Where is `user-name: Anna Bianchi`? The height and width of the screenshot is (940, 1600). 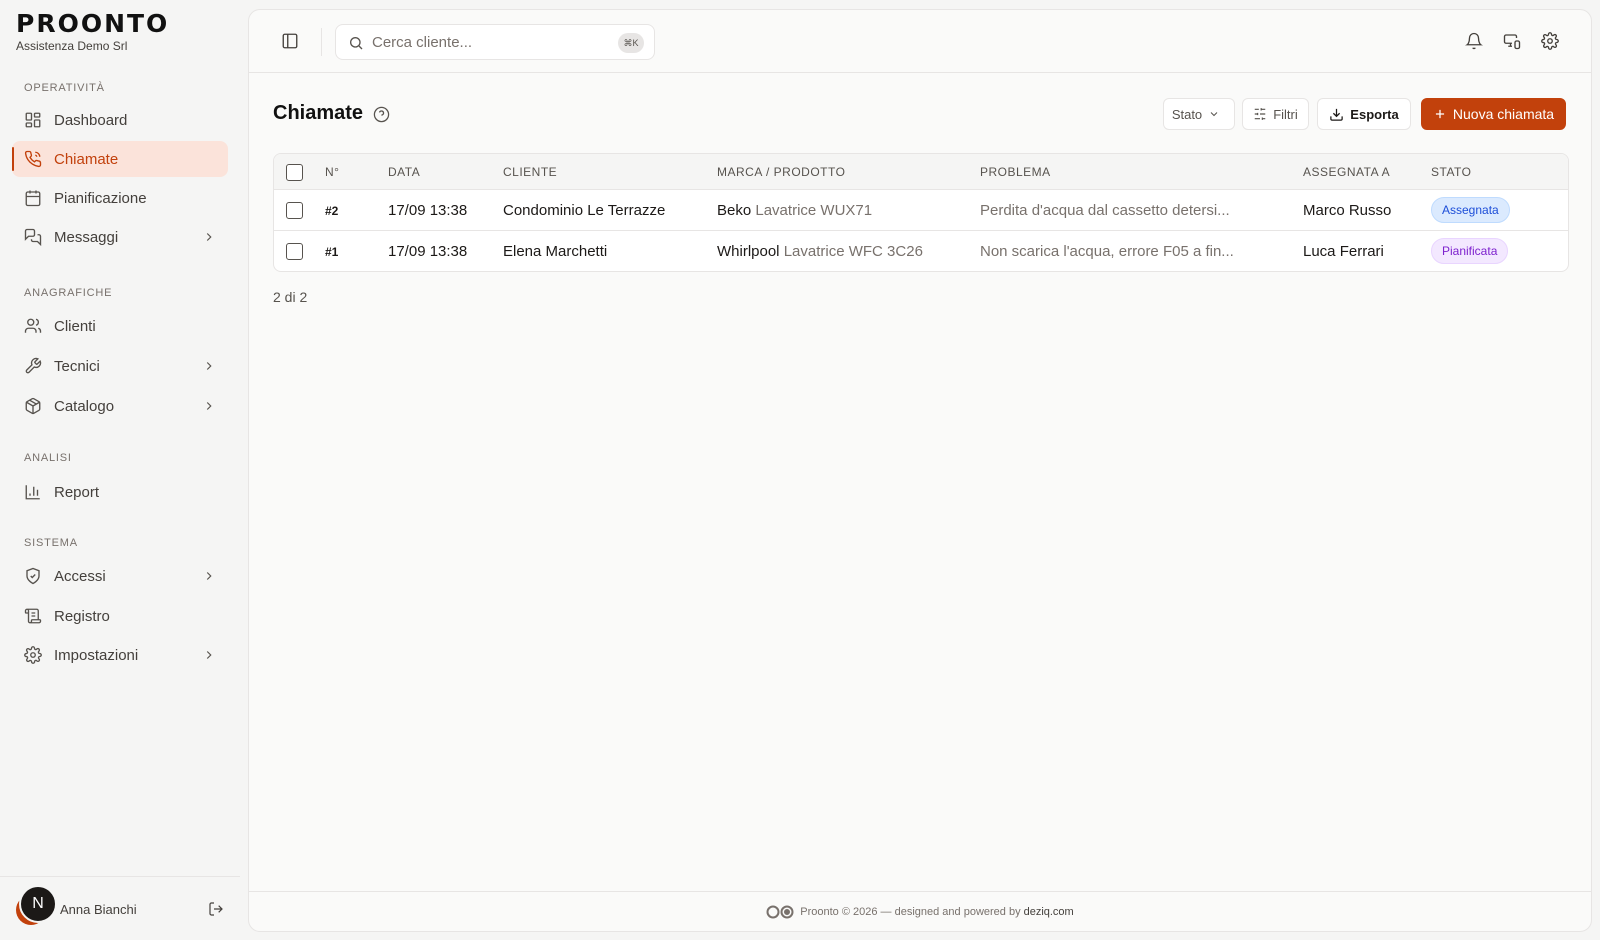
user-name: Anna Bianchi is located at coordinates (98, 909).